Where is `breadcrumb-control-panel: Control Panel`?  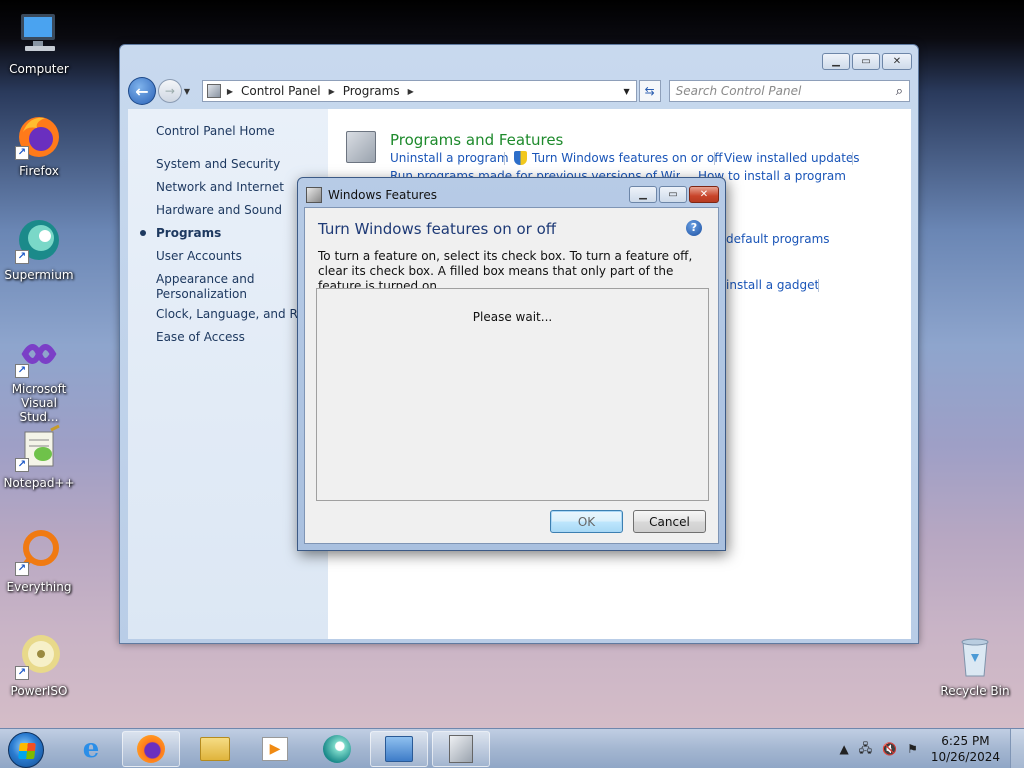
breadcrumb-control-panel: Control Panel is located at coordinates (281, 91).